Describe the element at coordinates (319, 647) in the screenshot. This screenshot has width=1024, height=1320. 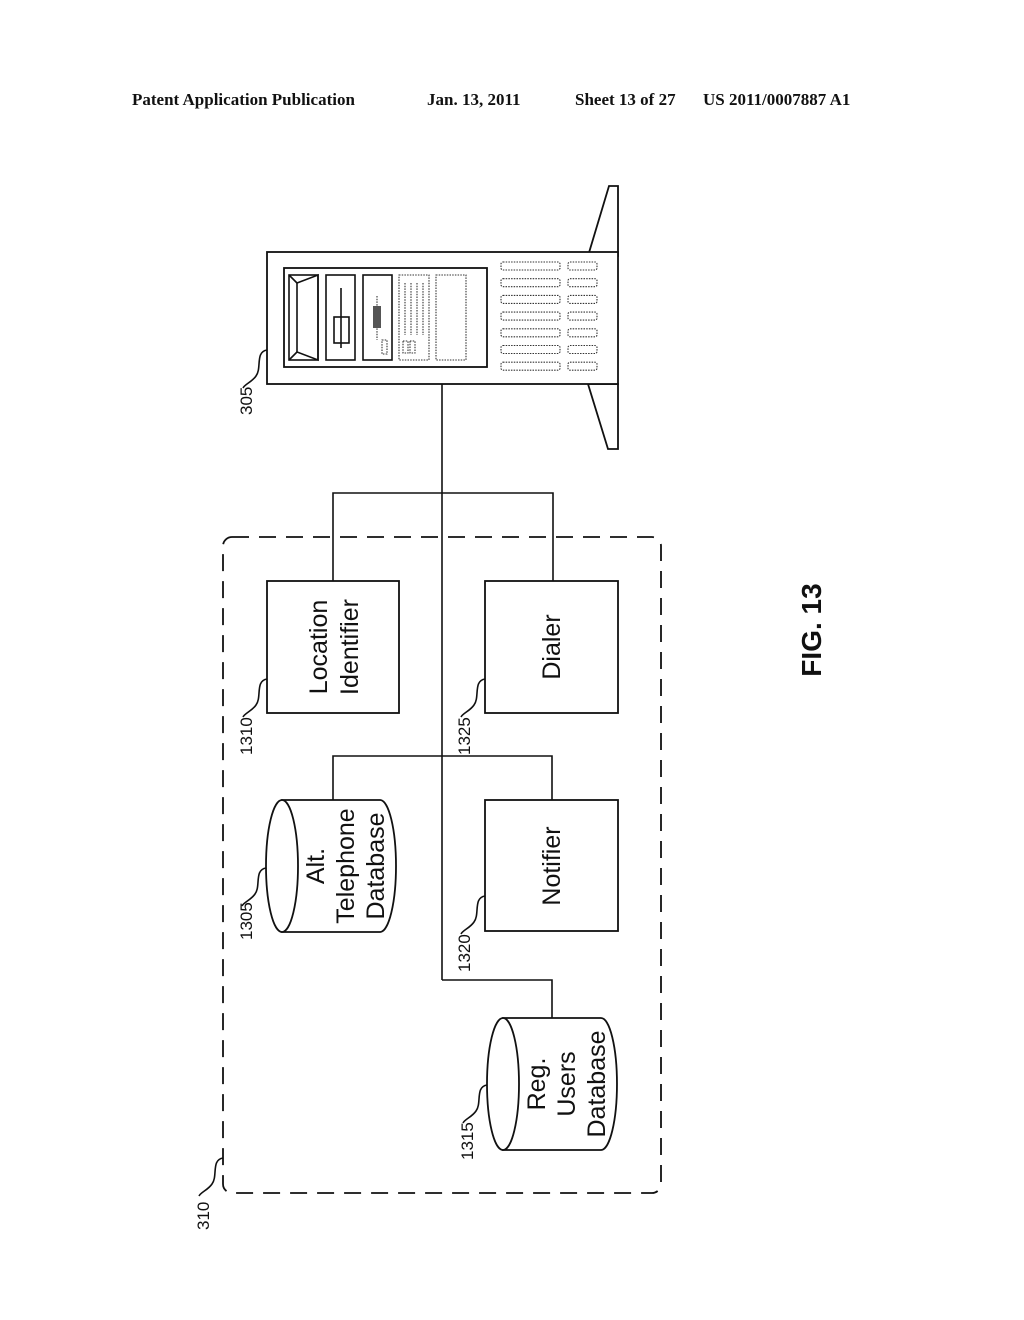
I see `location-identifier-line-1: Location` at that location.